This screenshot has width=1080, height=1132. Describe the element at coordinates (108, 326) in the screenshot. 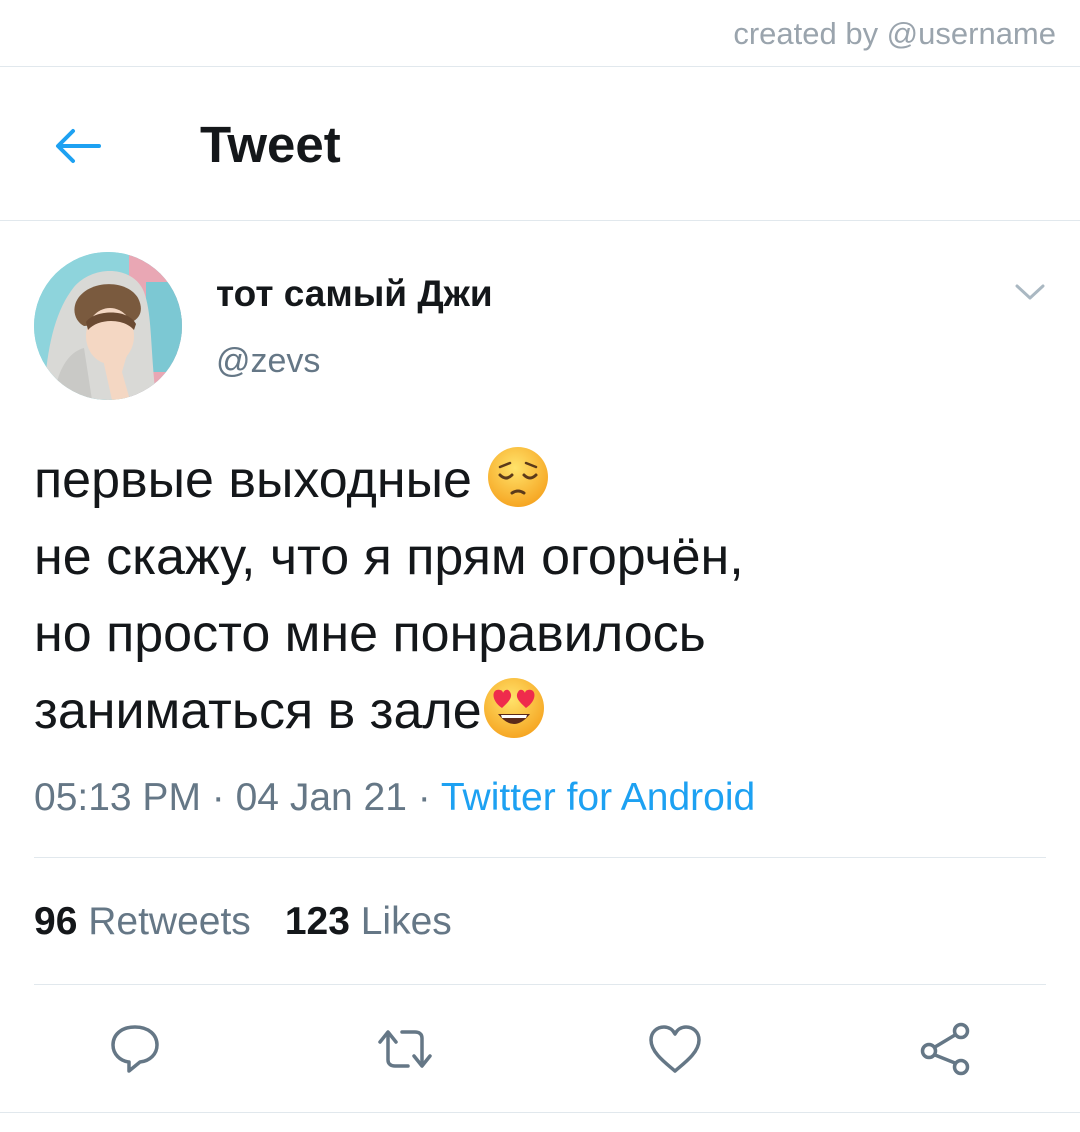

I see `avatar` at that location.